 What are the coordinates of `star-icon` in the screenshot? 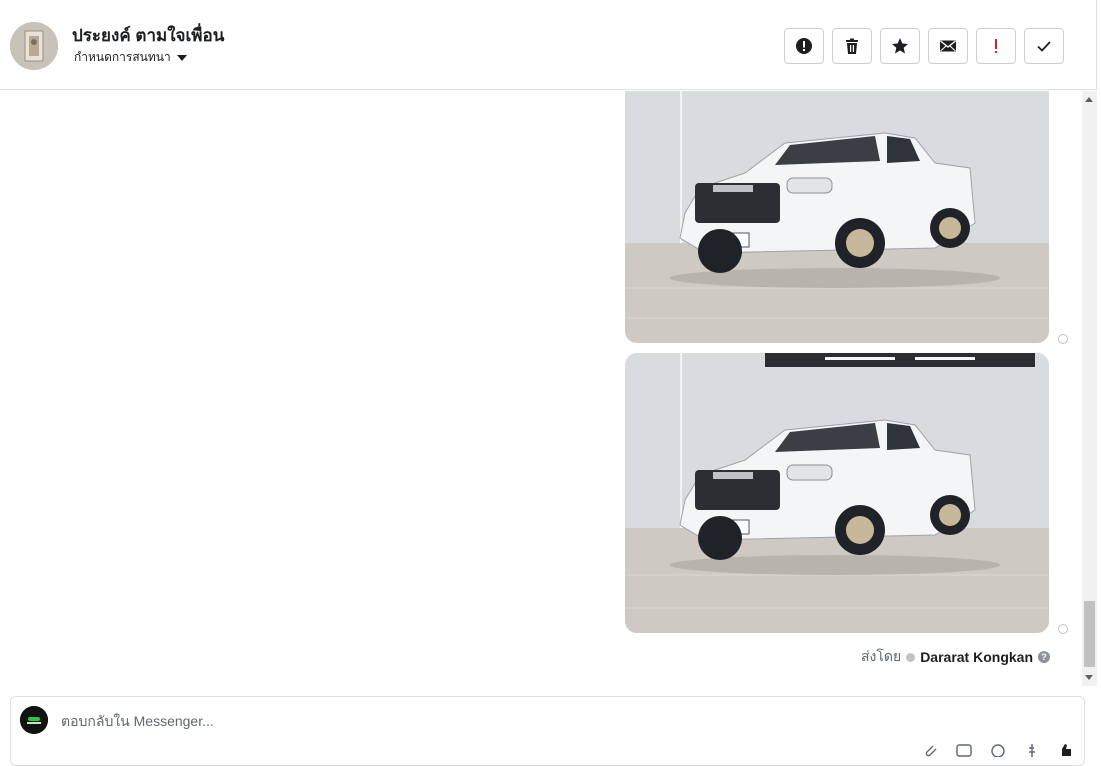 It's located at (900, 46).